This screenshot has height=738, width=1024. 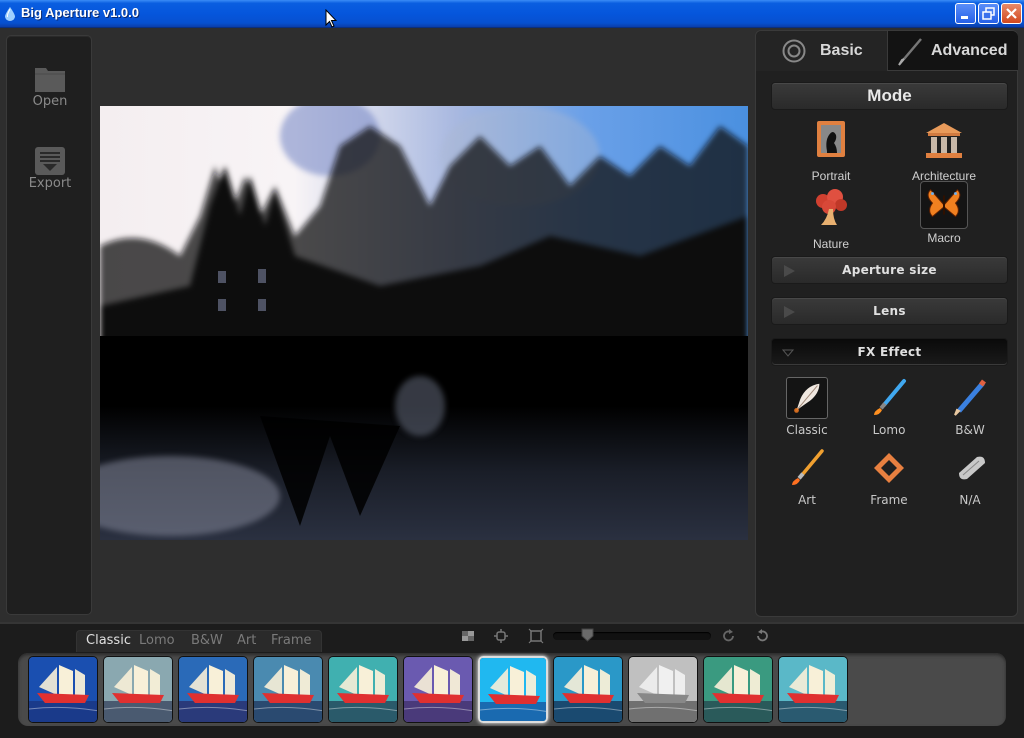 What do you see at coordinates (807, 430) in the screenshot?
I see `fx-classic-label: Classic` at bounding box center [807, 430].